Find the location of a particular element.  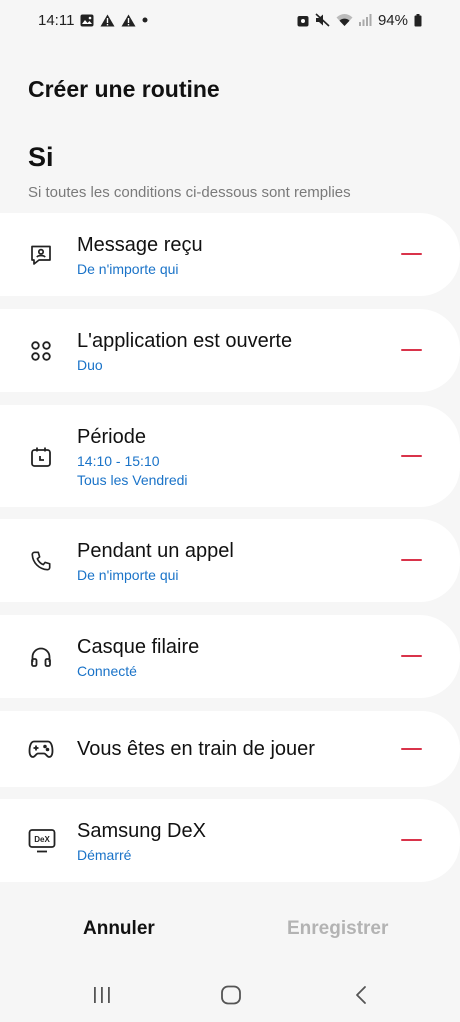

status-bar-right: 94% is located at coordinates (359, 20).